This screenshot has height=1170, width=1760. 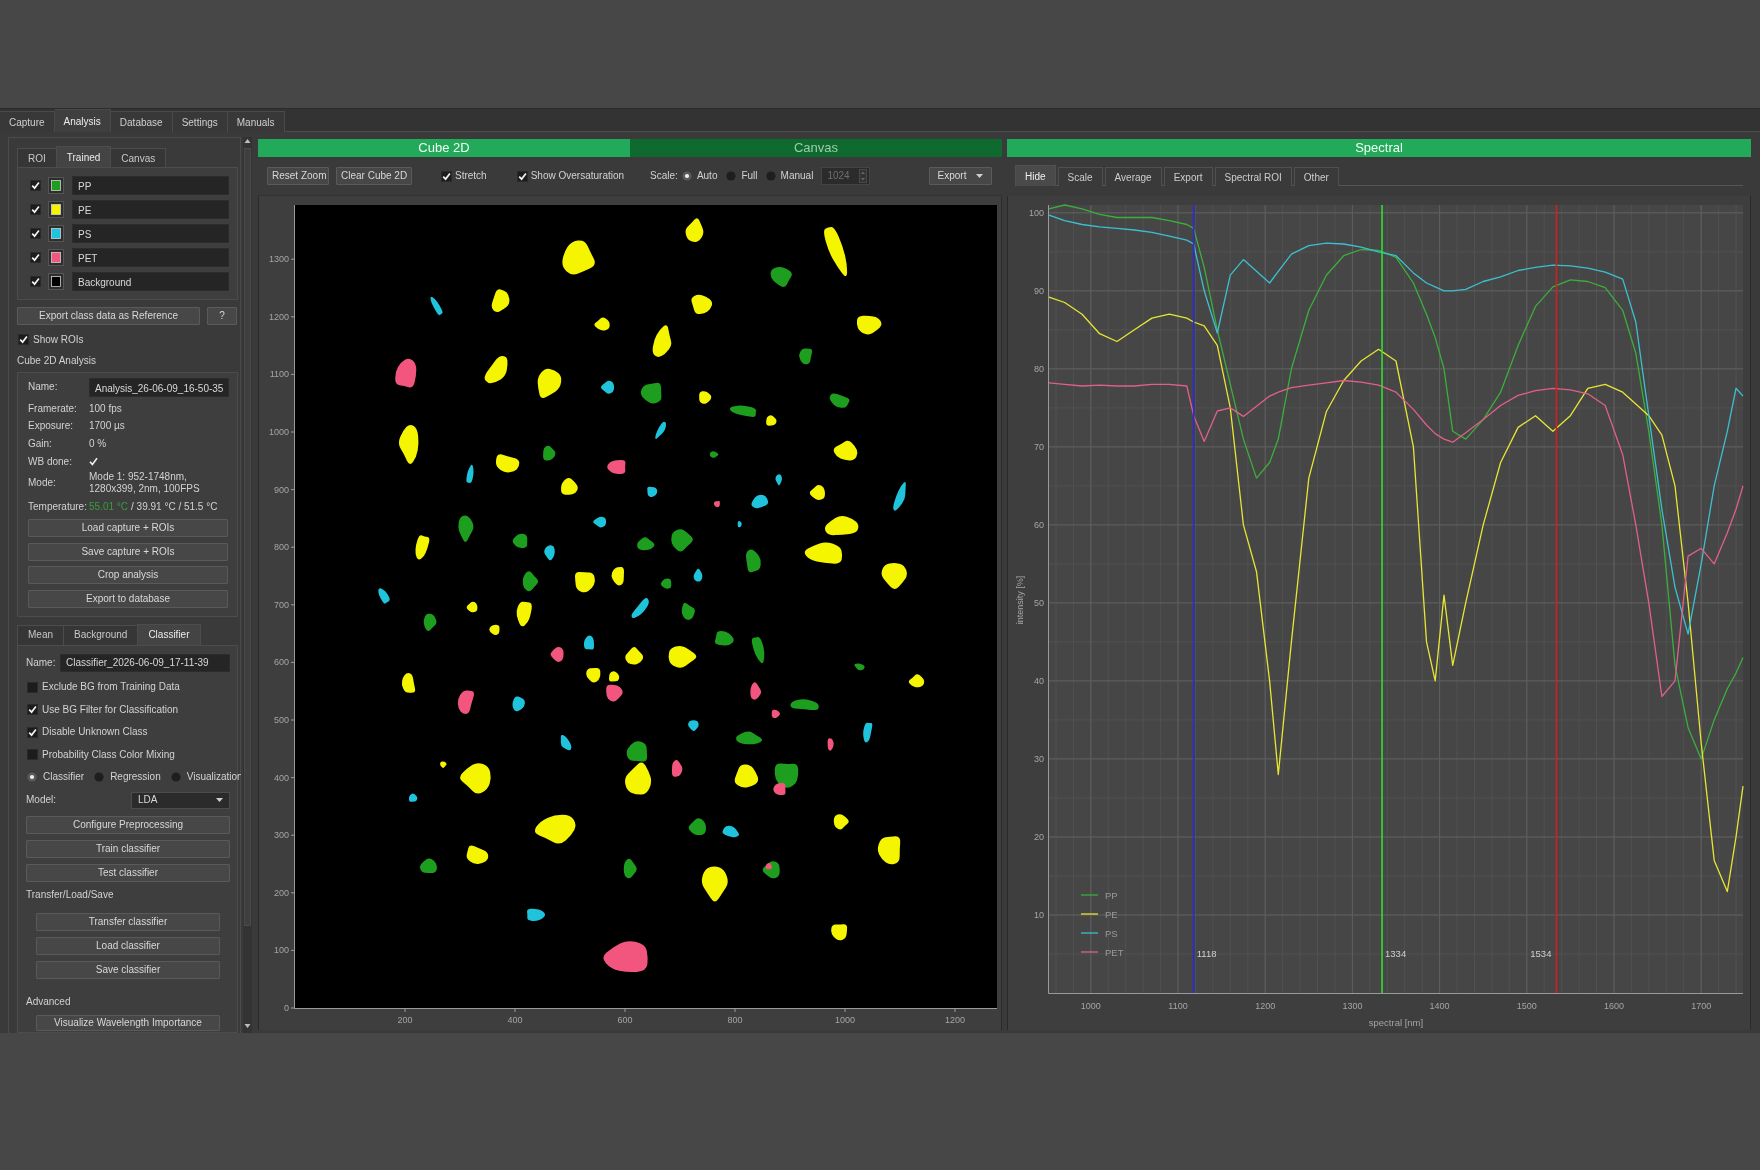 I want to click on action-button: Visualize Wavelength Importance, so click(x=128, y=1023).